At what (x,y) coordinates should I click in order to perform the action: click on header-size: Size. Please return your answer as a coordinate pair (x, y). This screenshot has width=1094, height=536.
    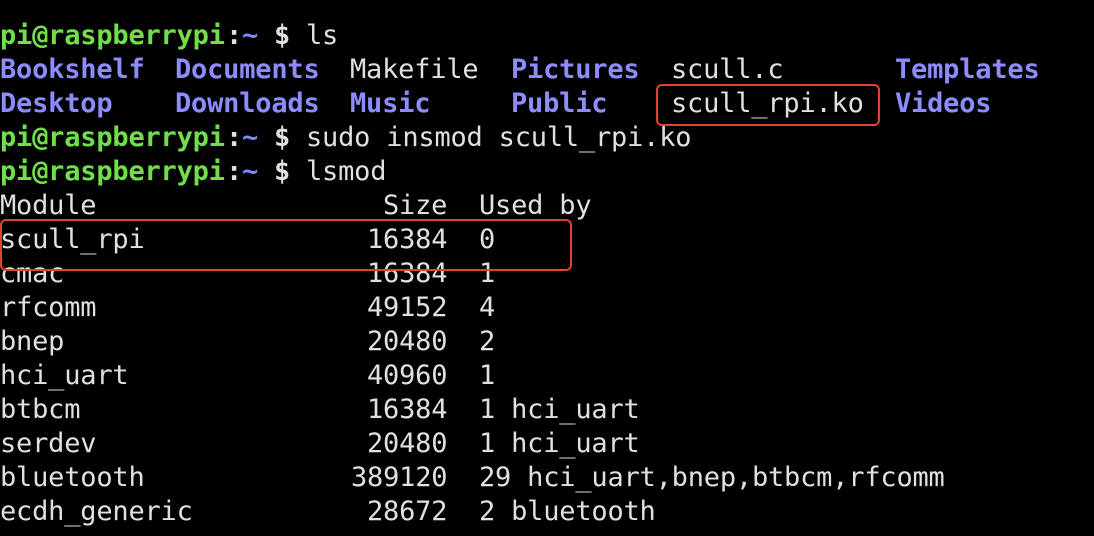
    Looking at the image, I should click on (415, 205).